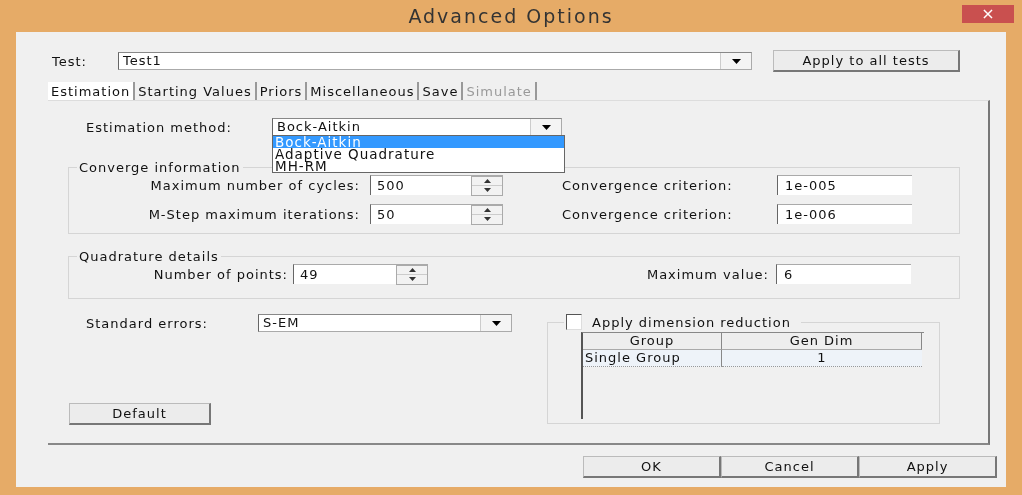  Describe the element at coordinates (435, 61) in the screenshot. I see `test-dropdown: Test1` at that location.